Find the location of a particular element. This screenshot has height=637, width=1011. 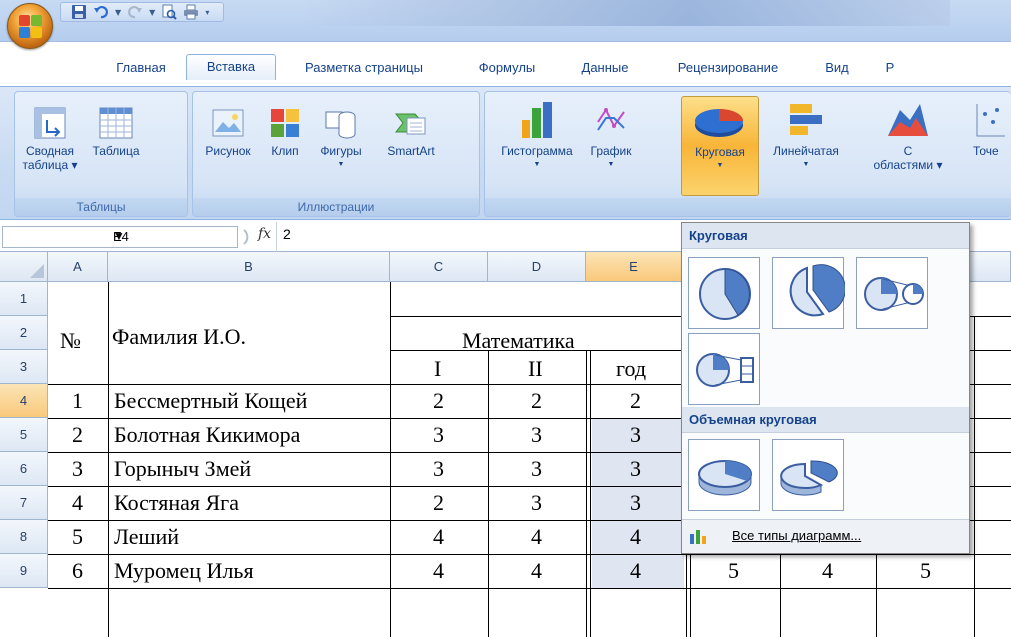

cell-f9: 5 is located at coordinates (733, 571).